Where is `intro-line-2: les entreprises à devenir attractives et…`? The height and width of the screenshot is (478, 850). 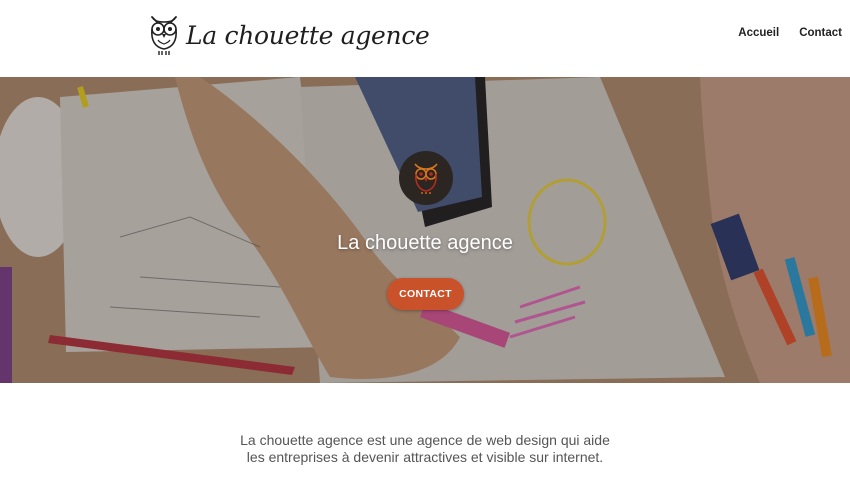 intro-line-2: les entreprises à devenir attractives et… is located at coordinates (425, 457).